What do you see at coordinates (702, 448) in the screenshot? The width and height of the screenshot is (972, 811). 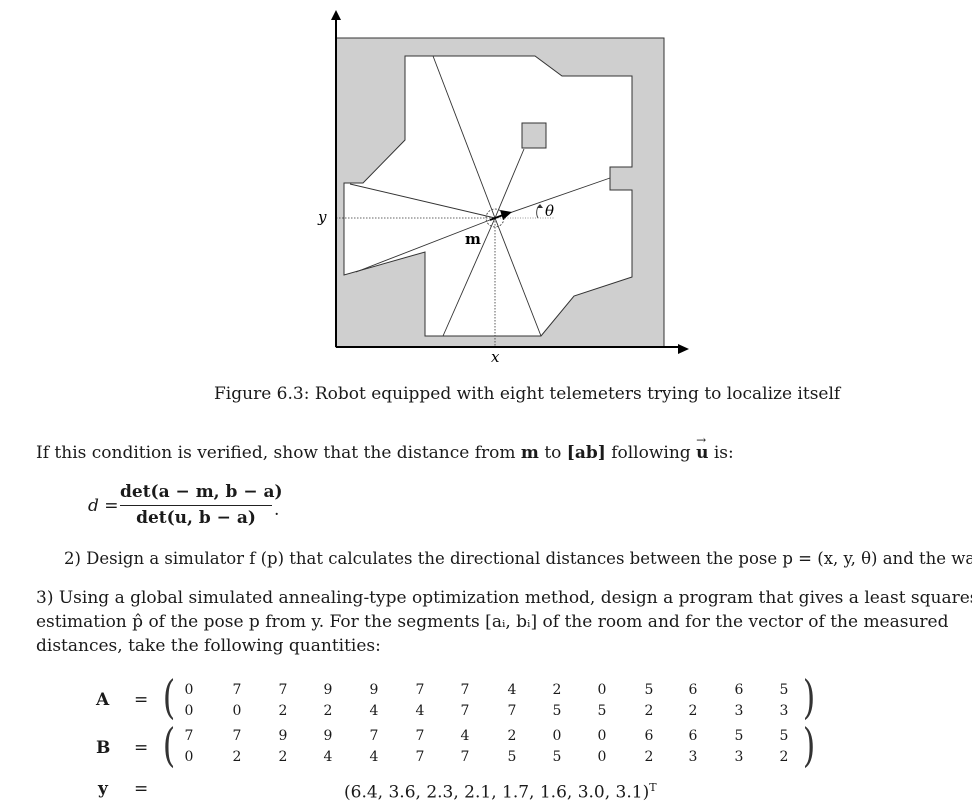 I see `para1-u-vector: u →` at bounding box center [702, 448].